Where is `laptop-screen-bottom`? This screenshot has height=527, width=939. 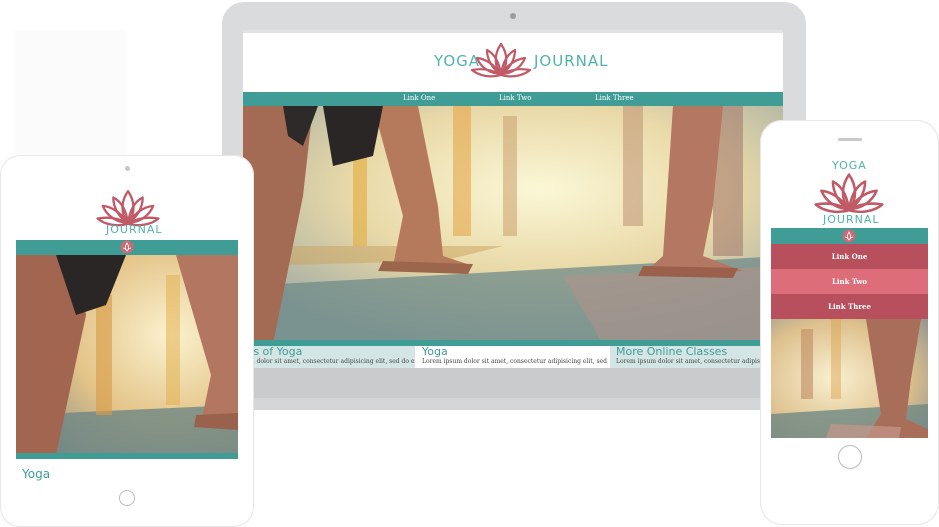 laptop-screen-bottom is located at coordinates (513, 384).